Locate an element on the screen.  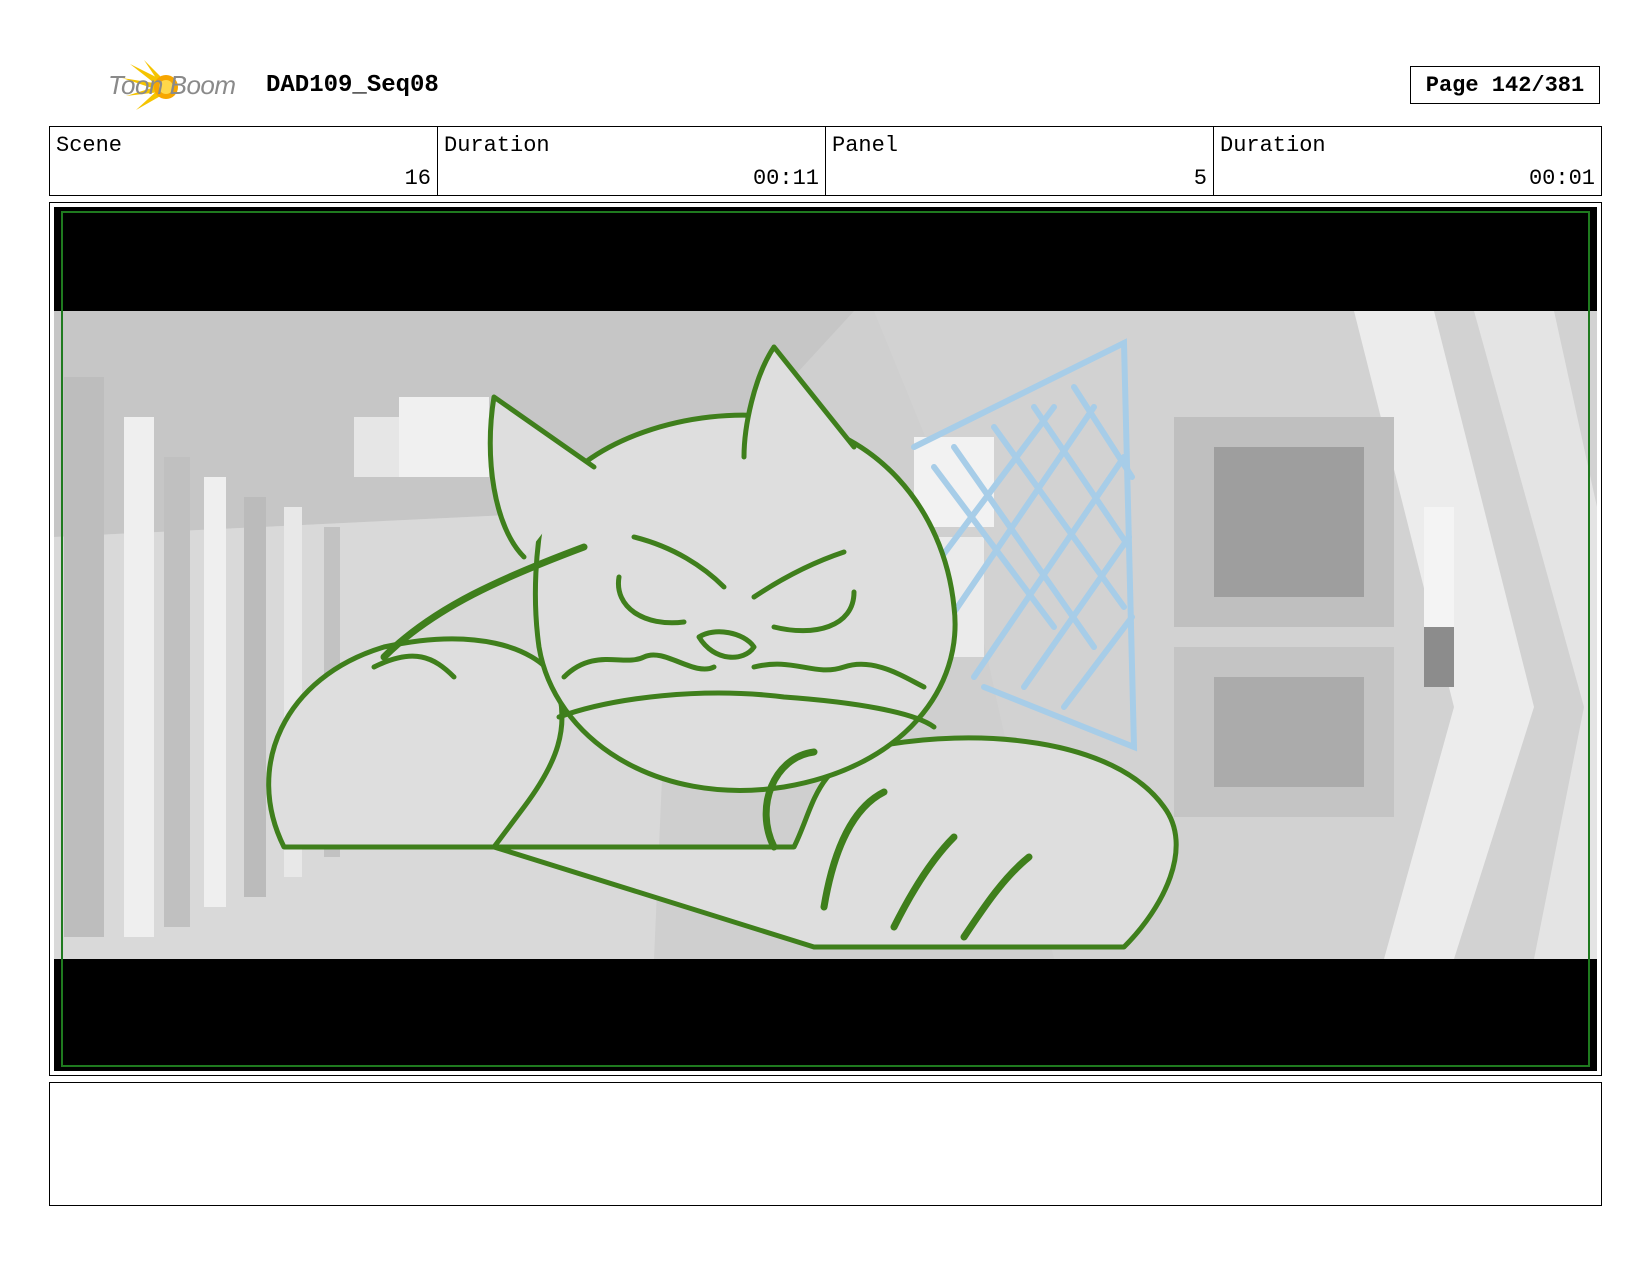
panel-value: 5 is located at coordinates (1200, 178).